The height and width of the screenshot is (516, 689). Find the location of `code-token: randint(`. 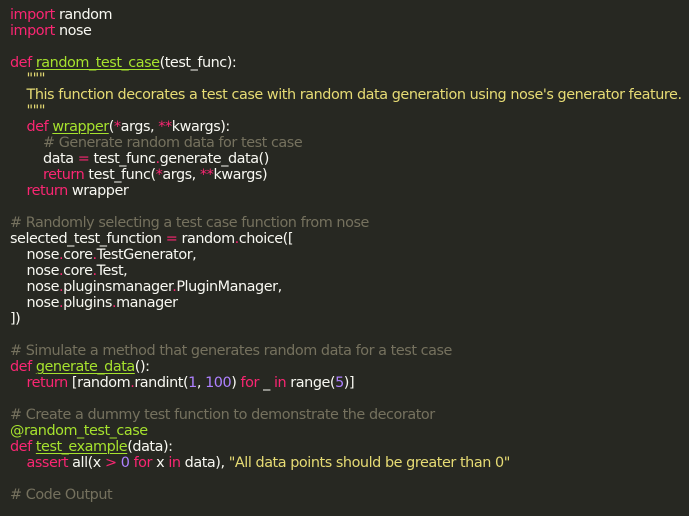

code-token: randint( is located at coordinates (161, 383).